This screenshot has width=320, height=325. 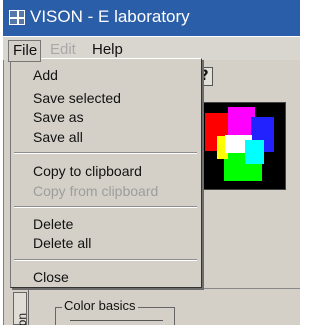 What do you see at coordinates (243, 146) in the screenshot?
I see `color-preview` at bounding box center [243, 146].